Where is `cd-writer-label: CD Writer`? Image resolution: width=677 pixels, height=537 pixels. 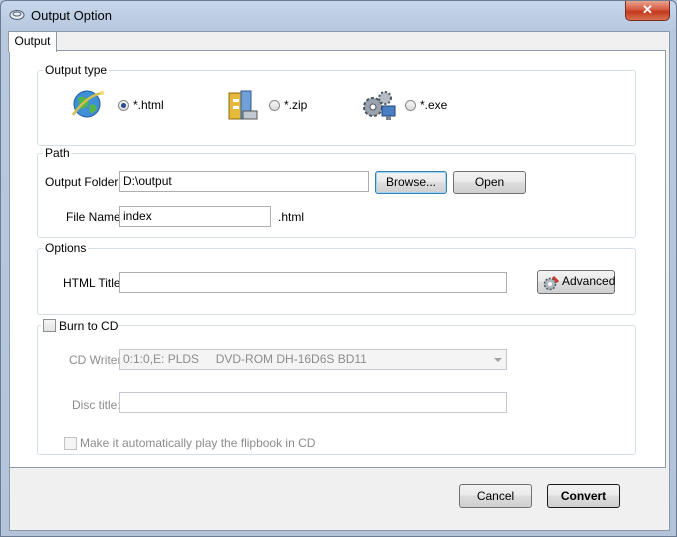 cd-writer-label: CD Writer is located at coordinates (95, 360).